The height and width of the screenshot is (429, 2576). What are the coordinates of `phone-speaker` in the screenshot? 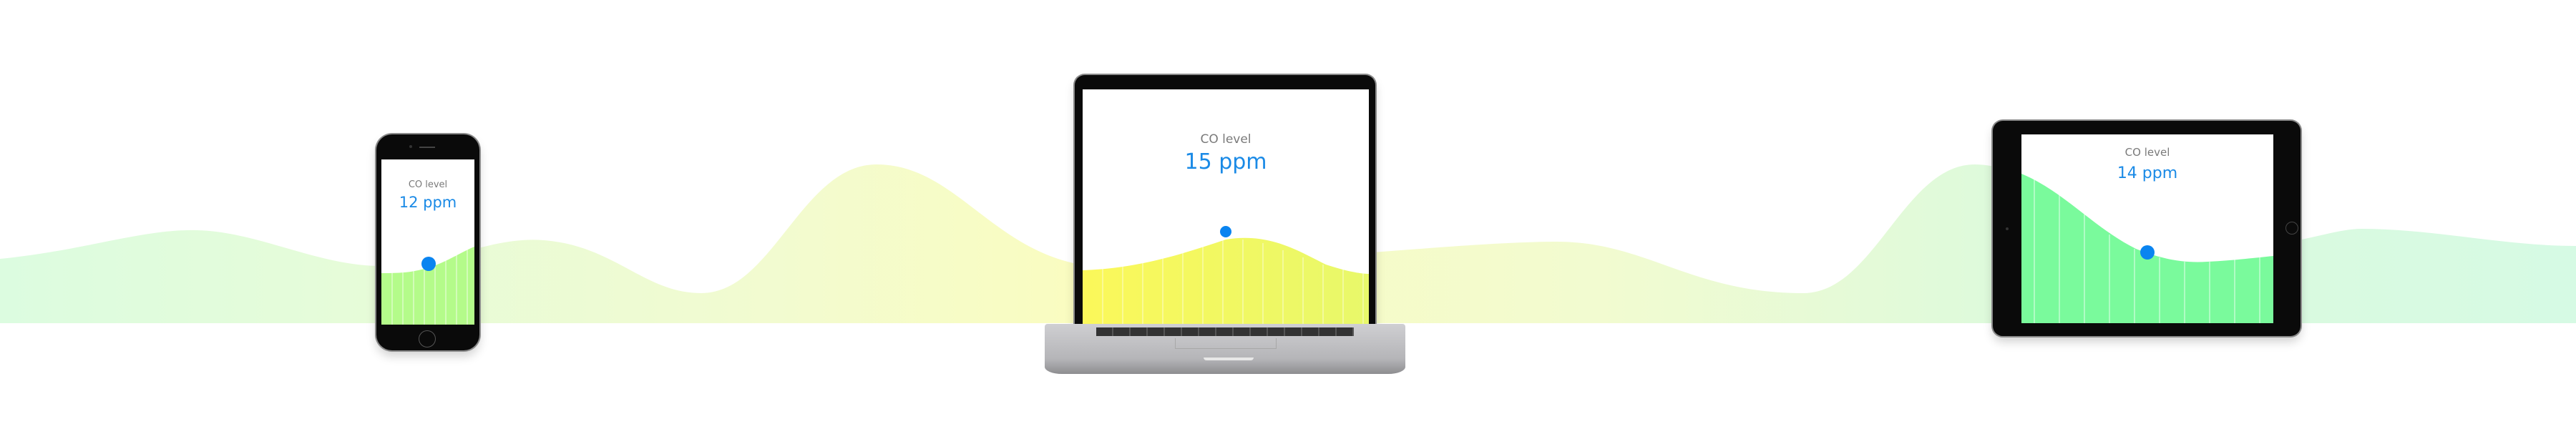 It's located at (427, 147).